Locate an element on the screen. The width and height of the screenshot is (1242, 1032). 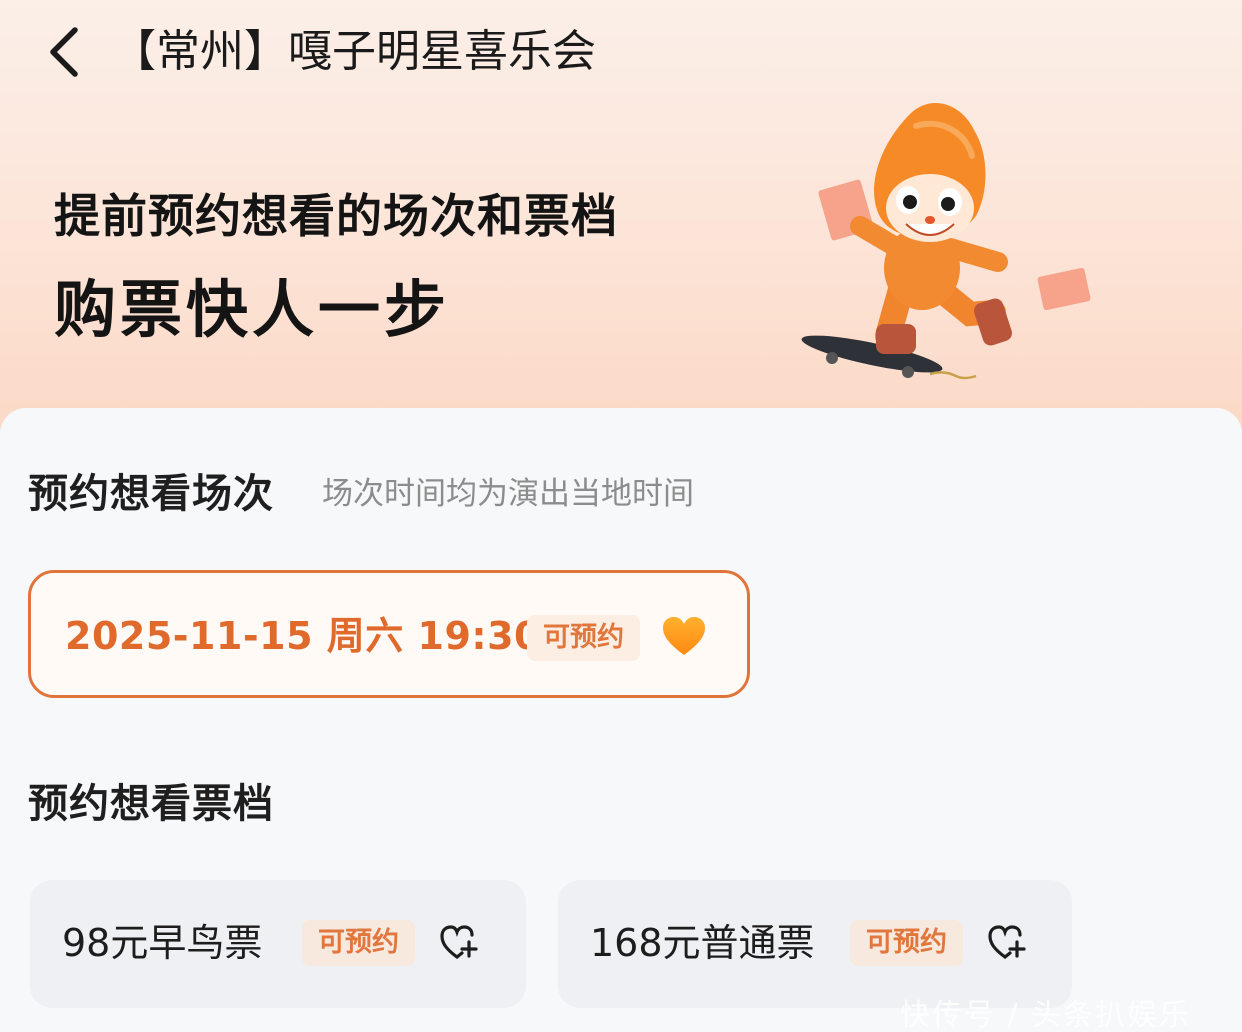
tier-label: 168元普通票 is located at coordinates (702, 943).